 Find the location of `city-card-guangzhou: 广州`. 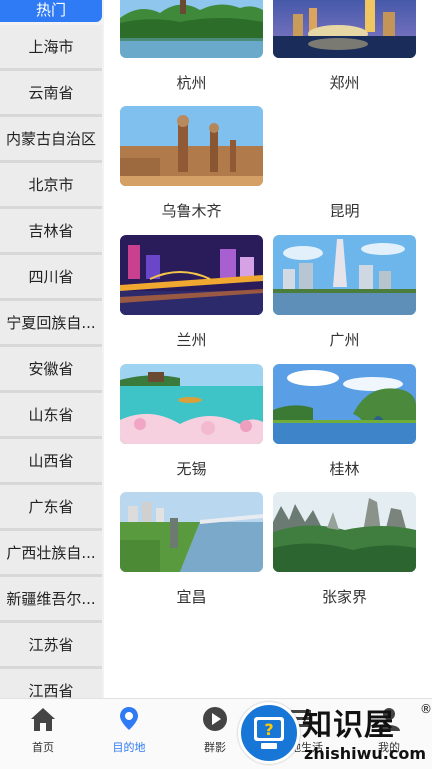

city-card-guangzhou: 广州 is located at coordinates (344, 292).